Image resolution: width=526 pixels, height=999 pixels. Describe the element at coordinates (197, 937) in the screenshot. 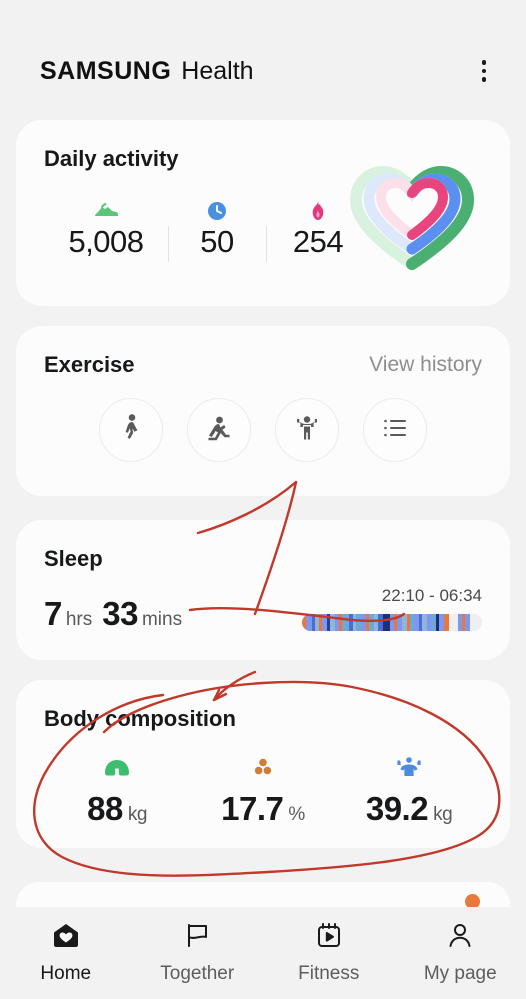

I see `flag-icon` at that location.